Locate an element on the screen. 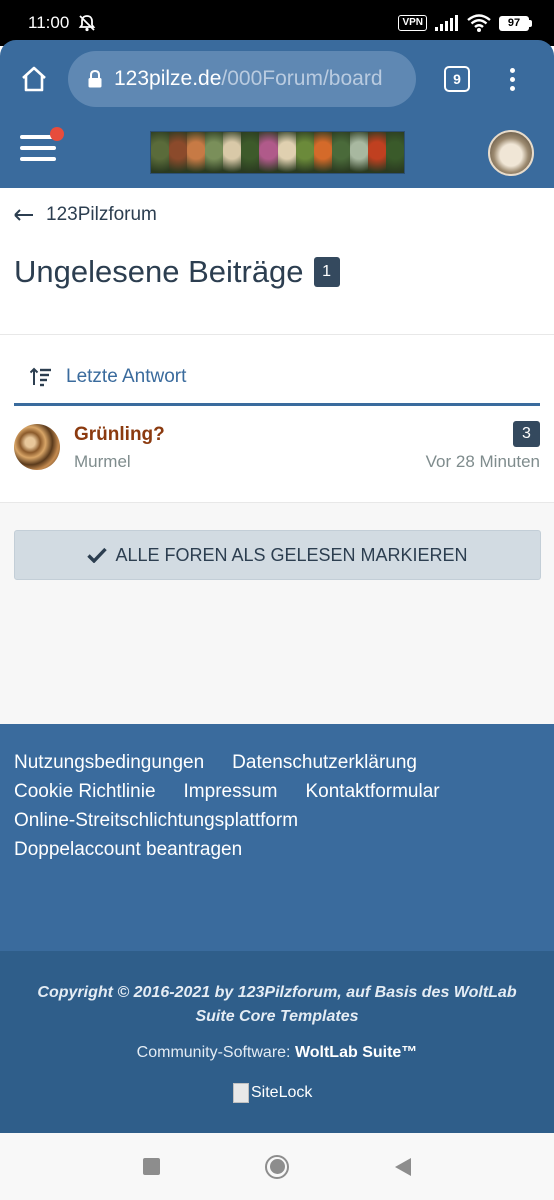 The image size is (554, 1200). user-avatar is located at coordinates (511, 153).